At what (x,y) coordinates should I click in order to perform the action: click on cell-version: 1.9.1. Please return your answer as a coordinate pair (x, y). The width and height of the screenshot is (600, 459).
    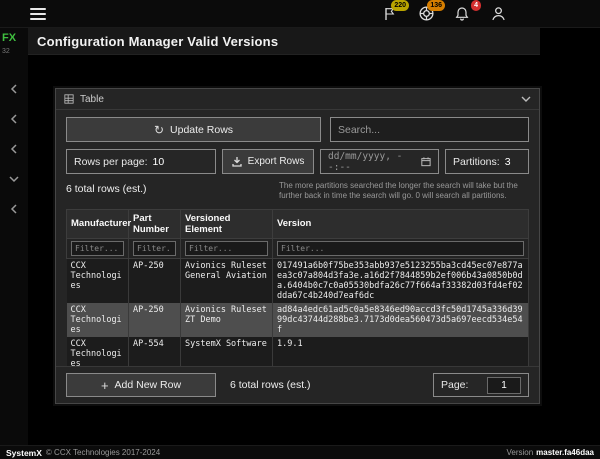
    Looking at the image, I should click on (400, 351).